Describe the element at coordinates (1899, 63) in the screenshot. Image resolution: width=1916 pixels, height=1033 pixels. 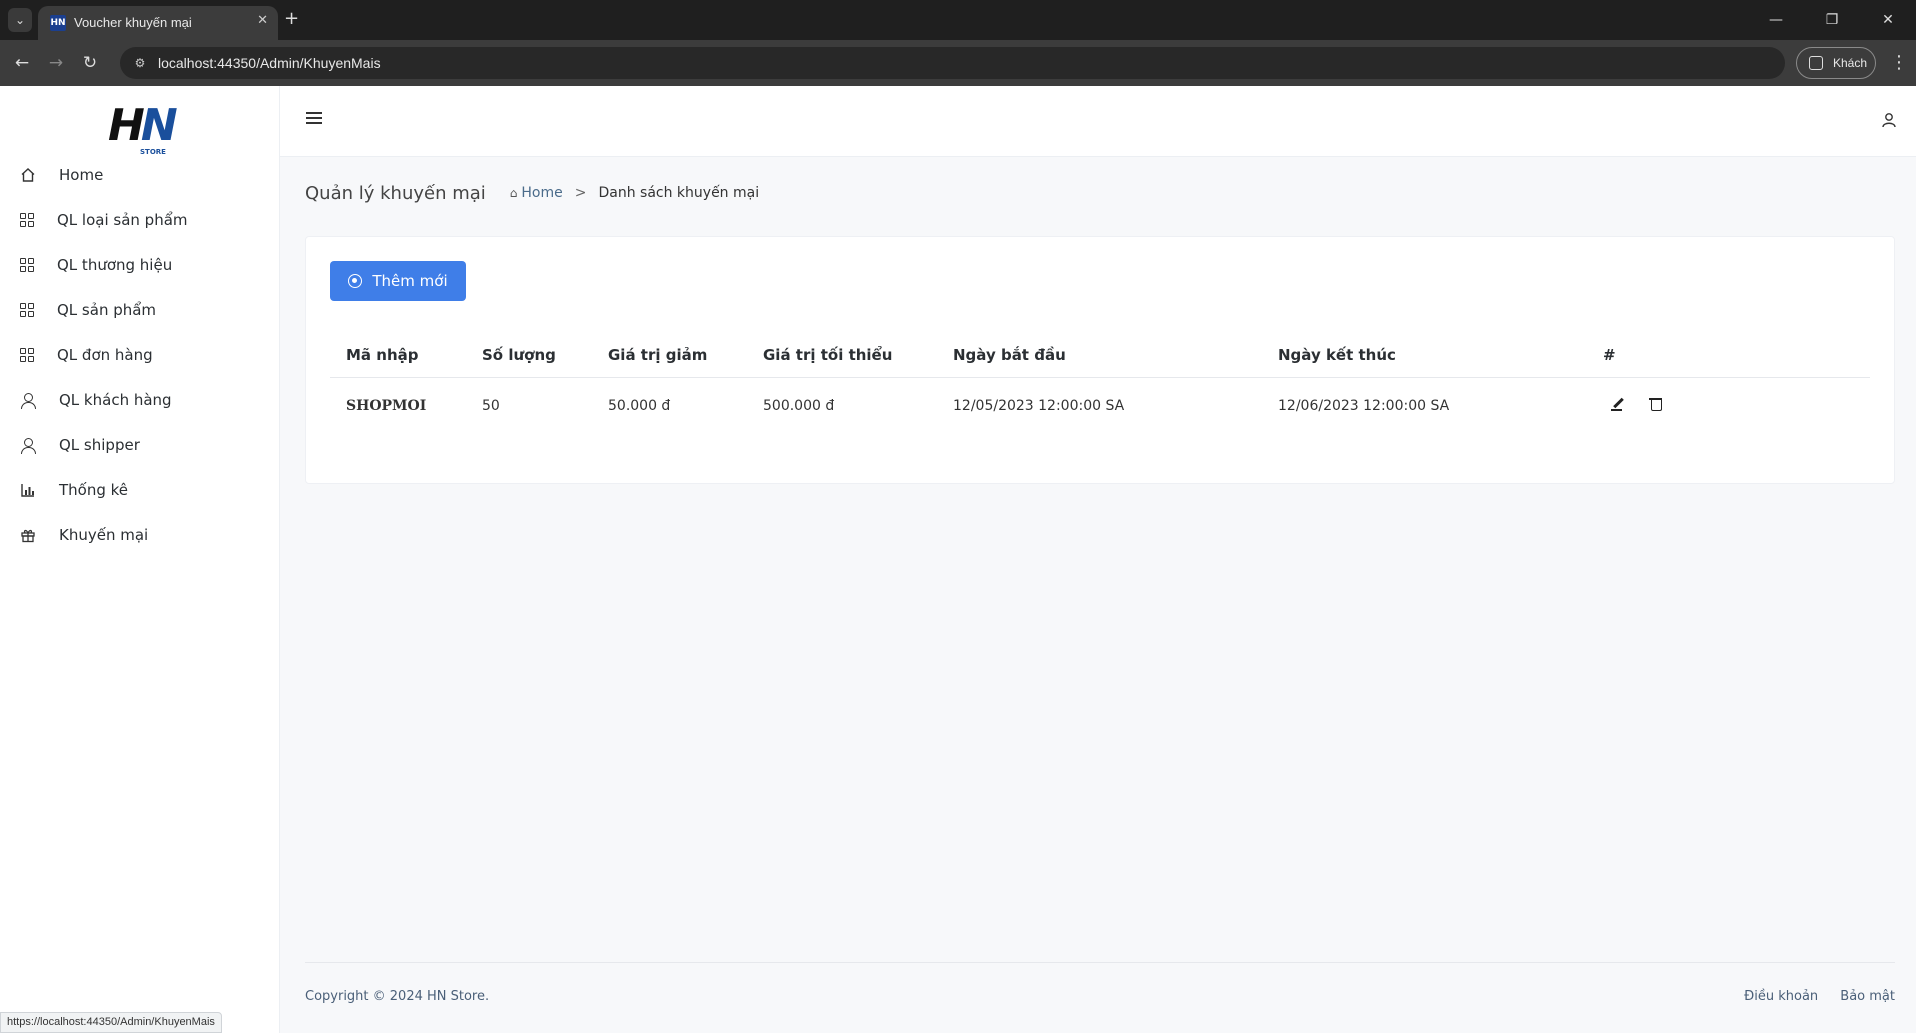
I see `browser-menu-icon: ⋮` at that location.